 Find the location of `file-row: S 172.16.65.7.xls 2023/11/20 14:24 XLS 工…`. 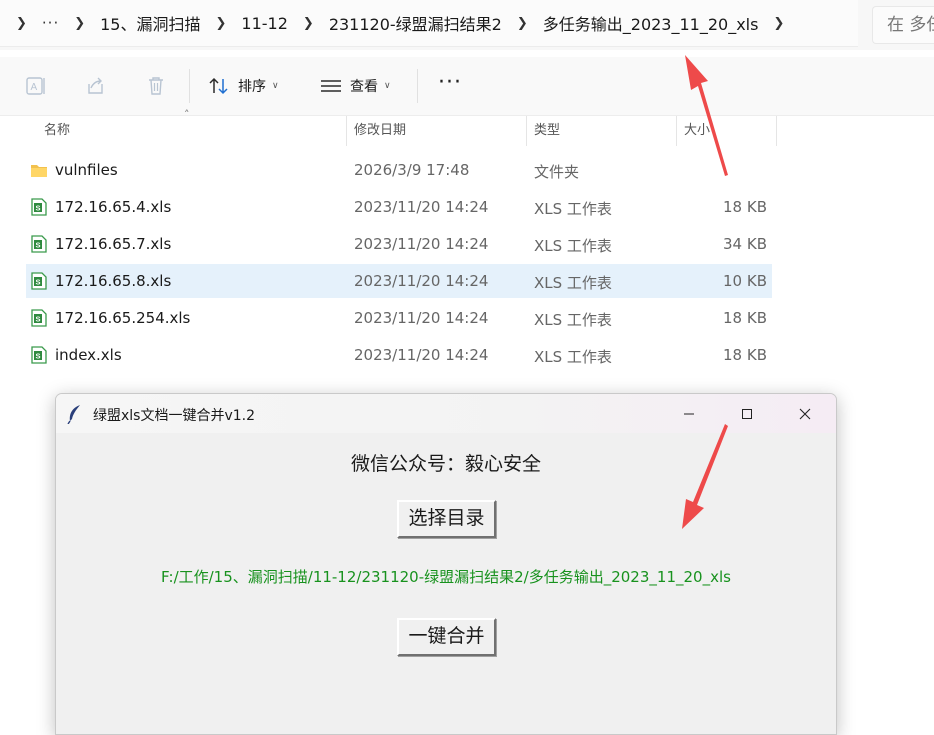

file-row: S 172.16.65.7.xls 2023/11/20 14:24 XLS 工… is located at coordinates (399, 244).